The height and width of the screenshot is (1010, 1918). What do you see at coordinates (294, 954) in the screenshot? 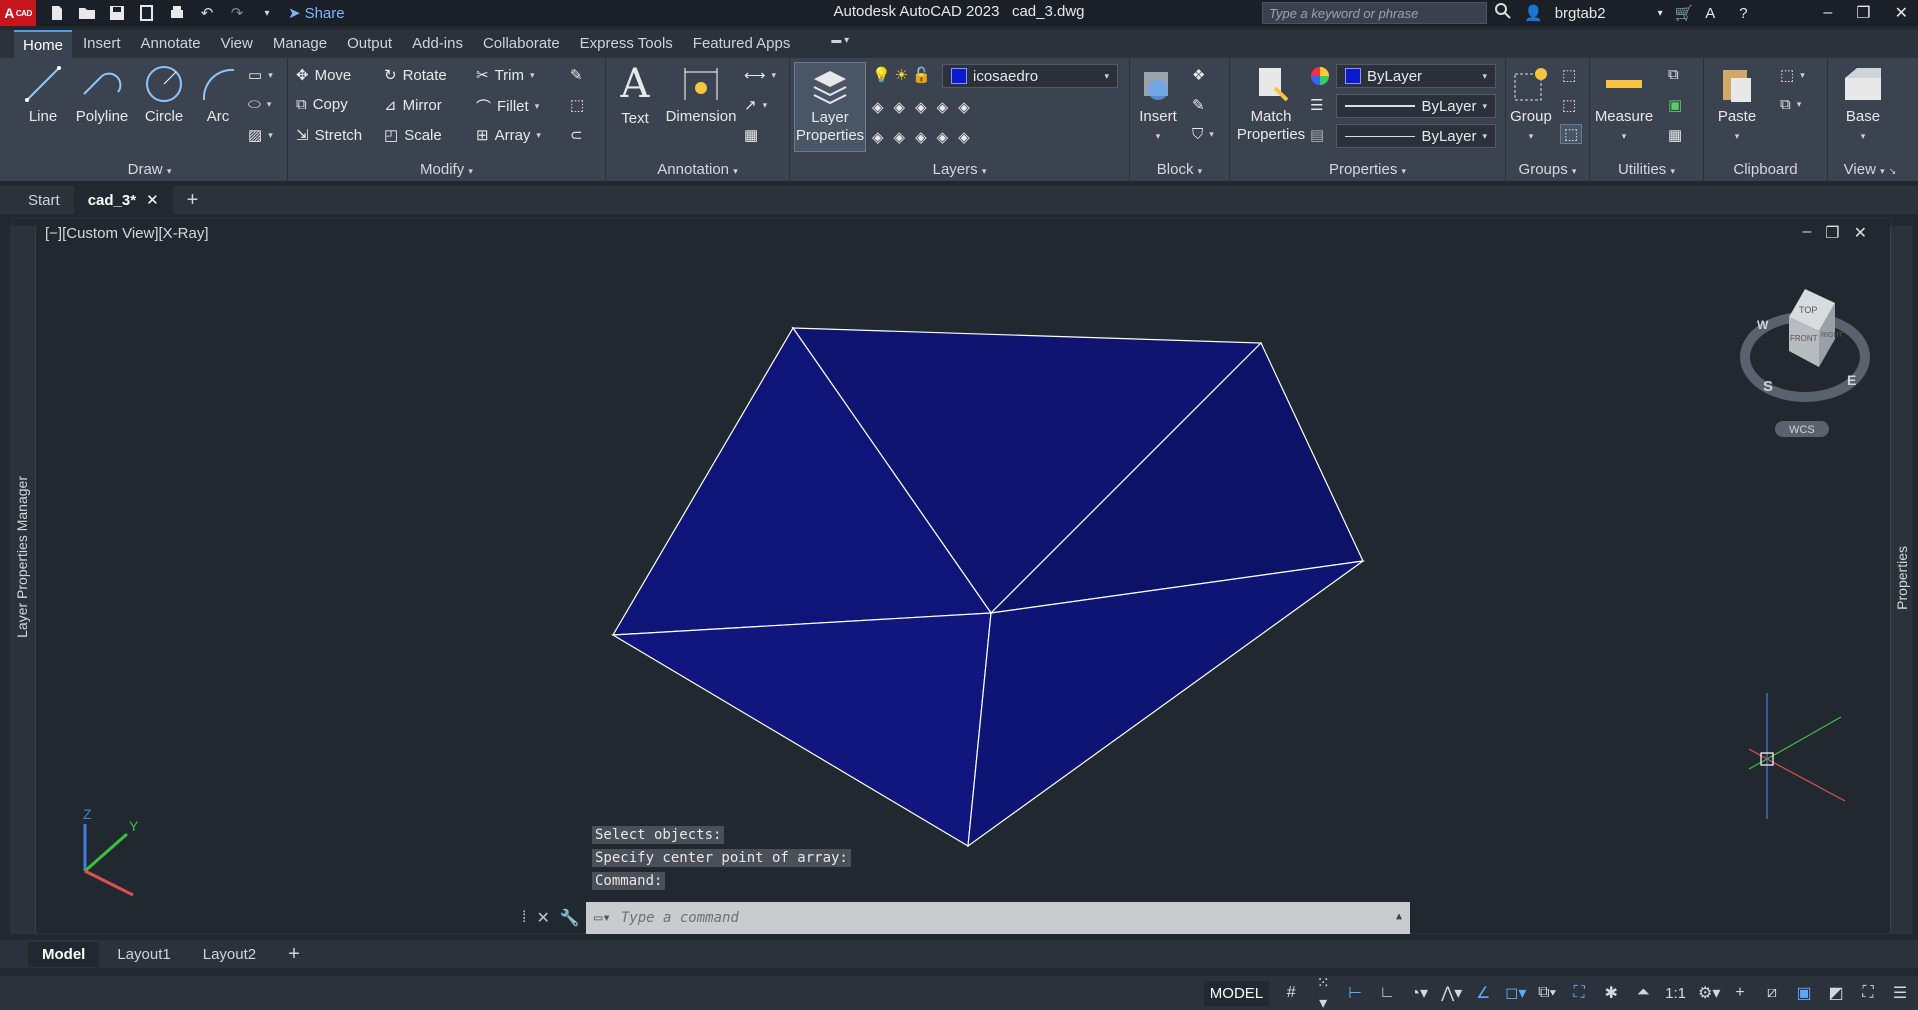
I see `add-layout-icon: +` at bounding box center [294, 954].